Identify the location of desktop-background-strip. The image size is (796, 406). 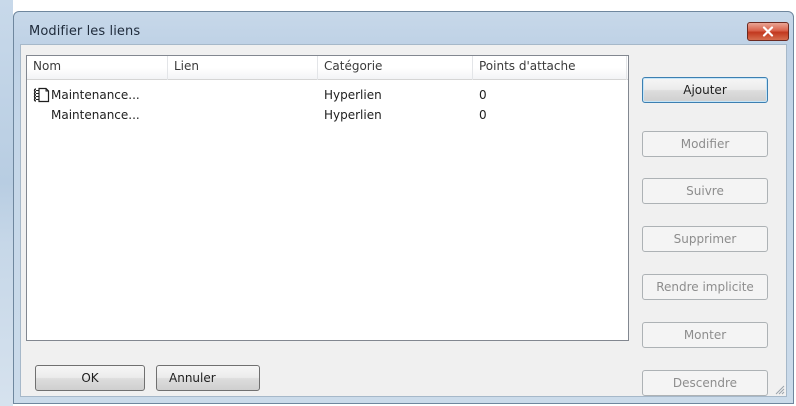
(6, 203).